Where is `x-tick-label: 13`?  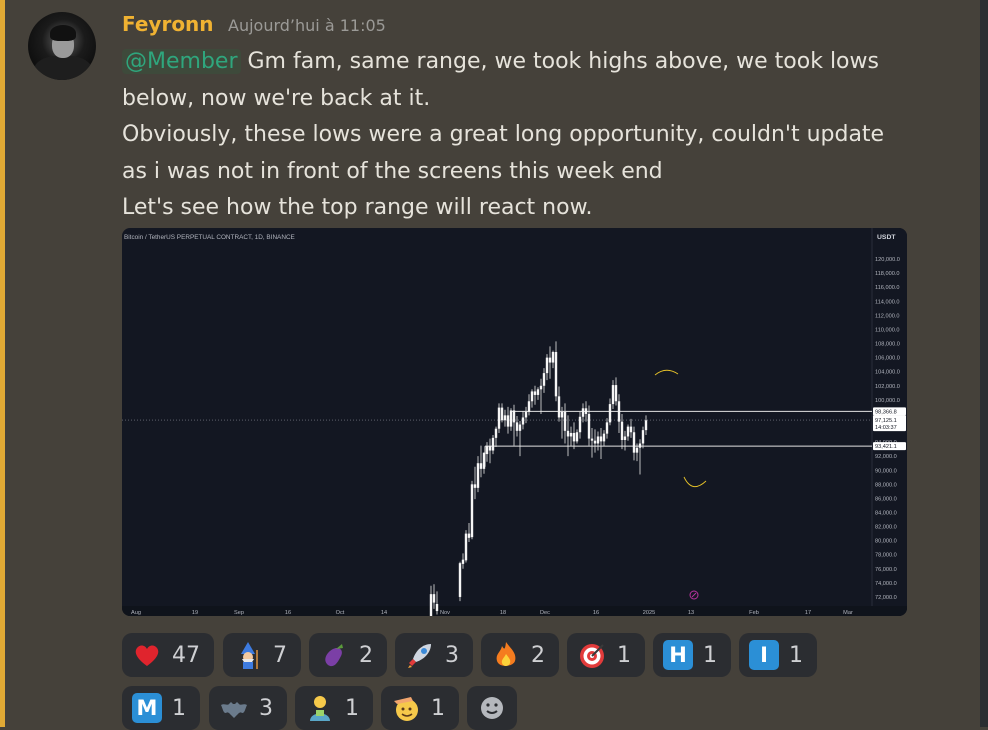
x-tick-label: 13 is located at coordinates (691, 613).